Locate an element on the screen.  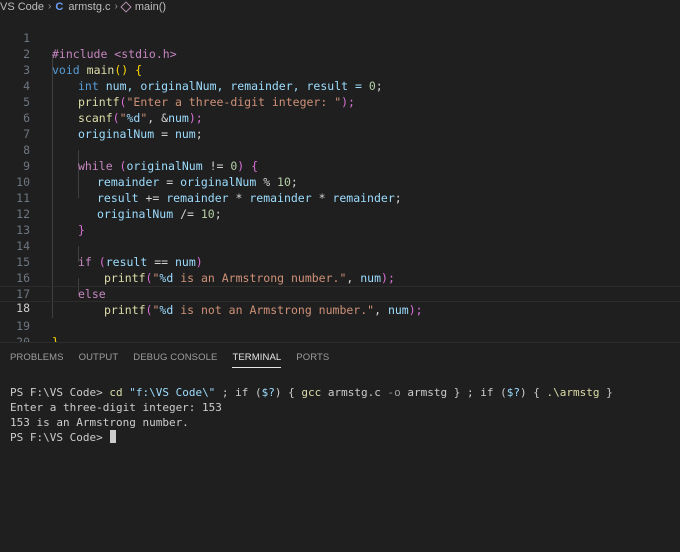
code-line: 11 originalNum /= 10; is located at coordinates (340, 197).